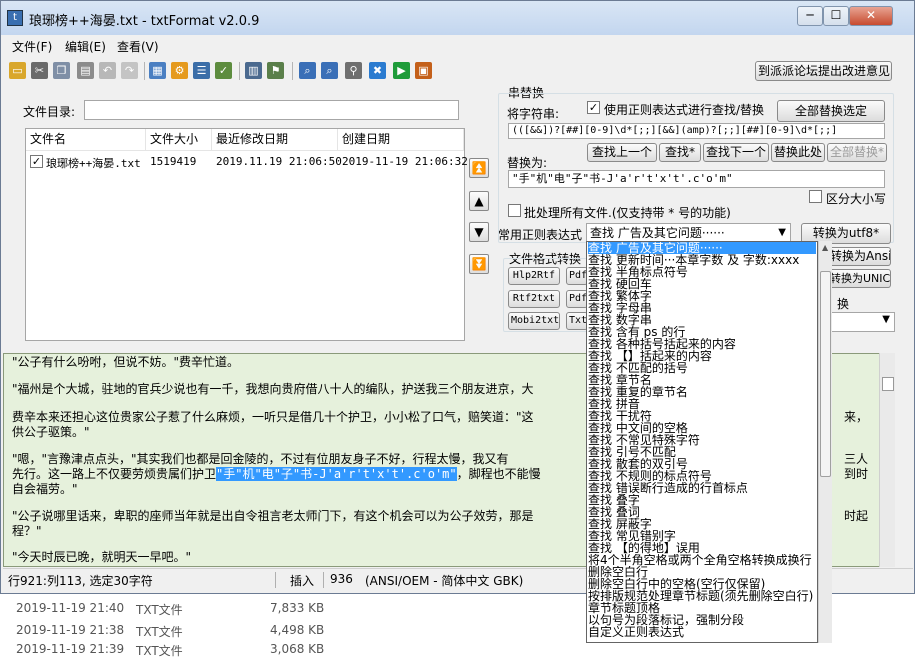 The height and width of the screenshot is (659, 915). I want to click on menu-view: 查看(V), so click(138, 46).